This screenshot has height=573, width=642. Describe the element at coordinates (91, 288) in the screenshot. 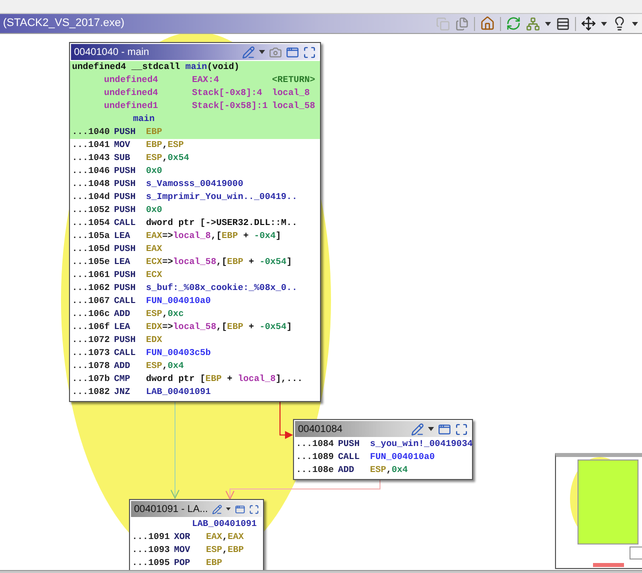

I see `instruction-address: ...1062` at that location.